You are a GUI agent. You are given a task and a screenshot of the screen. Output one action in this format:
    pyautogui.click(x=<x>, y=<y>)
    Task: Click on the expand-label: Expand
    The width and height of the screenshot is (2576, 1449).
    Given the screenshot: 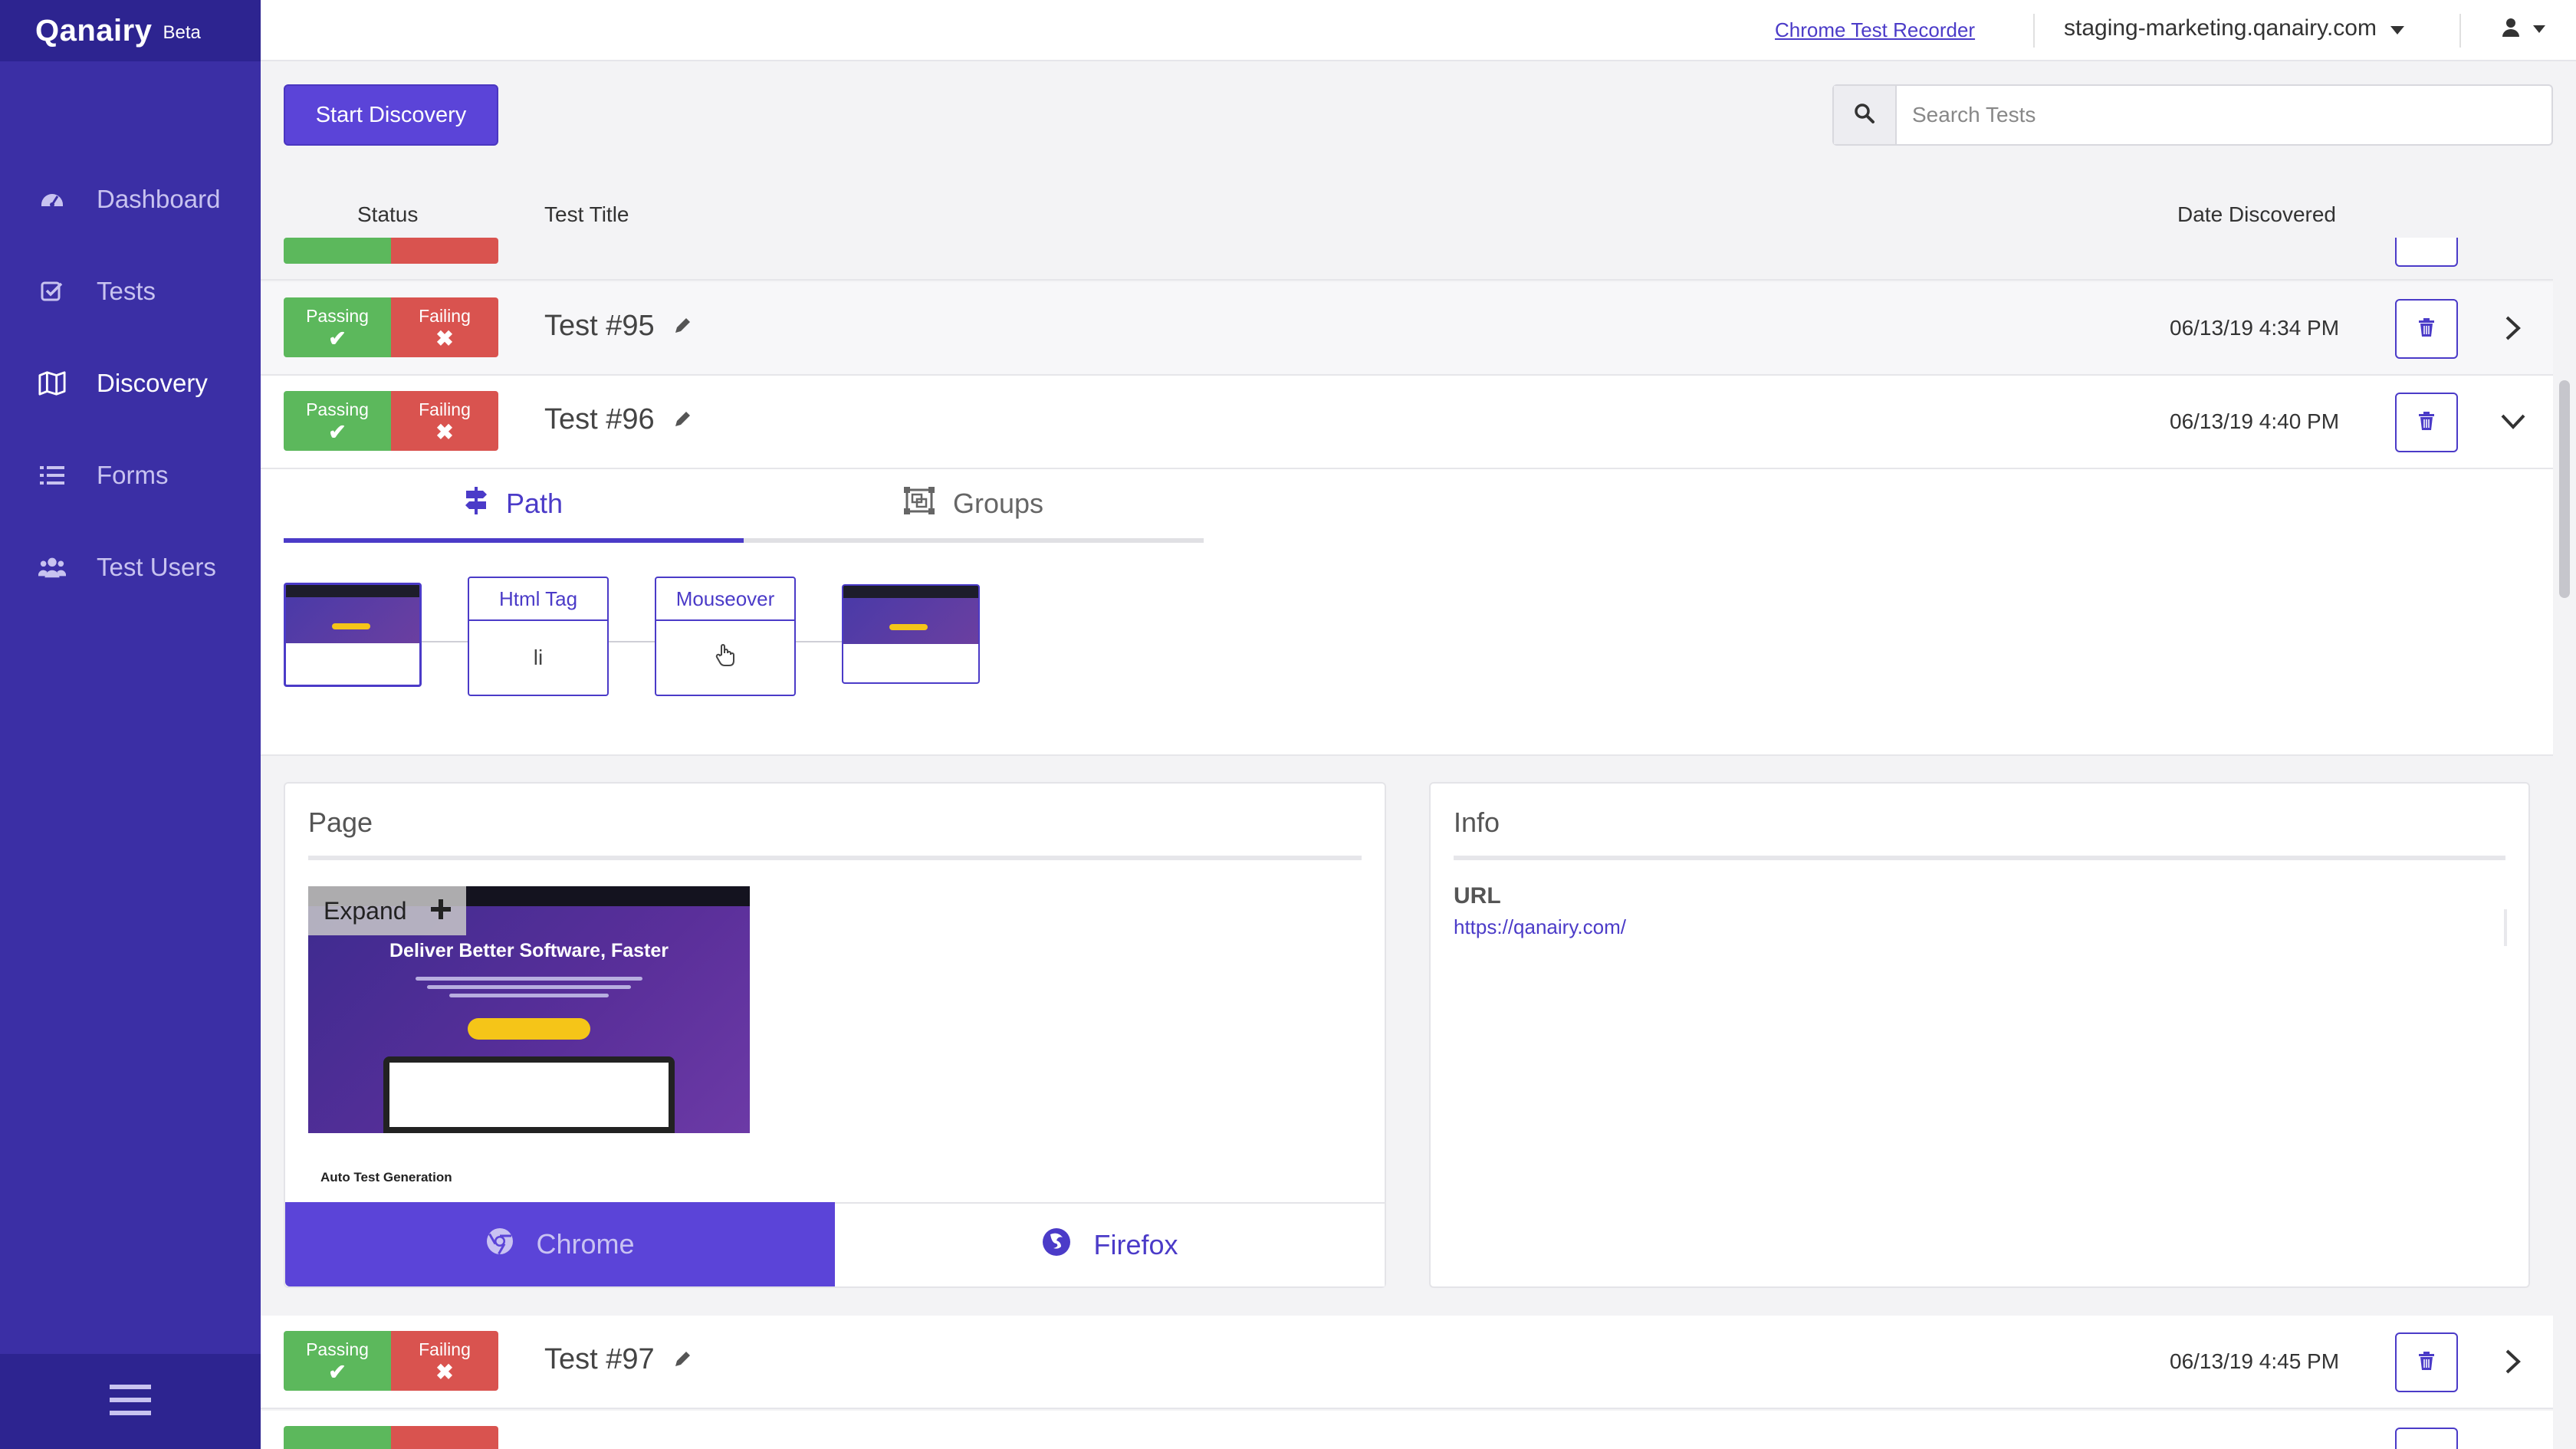 What is the action you would take?
    pyautogui.click(x=366, y=911)
    